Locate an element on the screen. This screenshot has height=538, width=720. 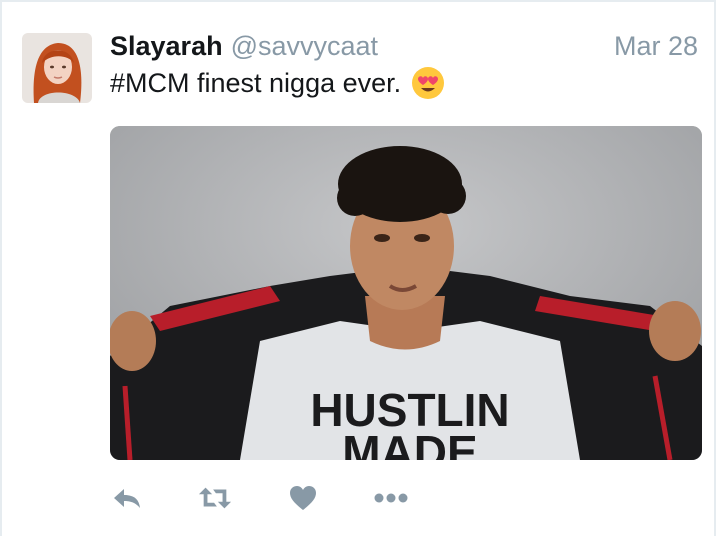
tweet-text-content: #MCM finest nigga ever. is located at coordinates (256, 82).